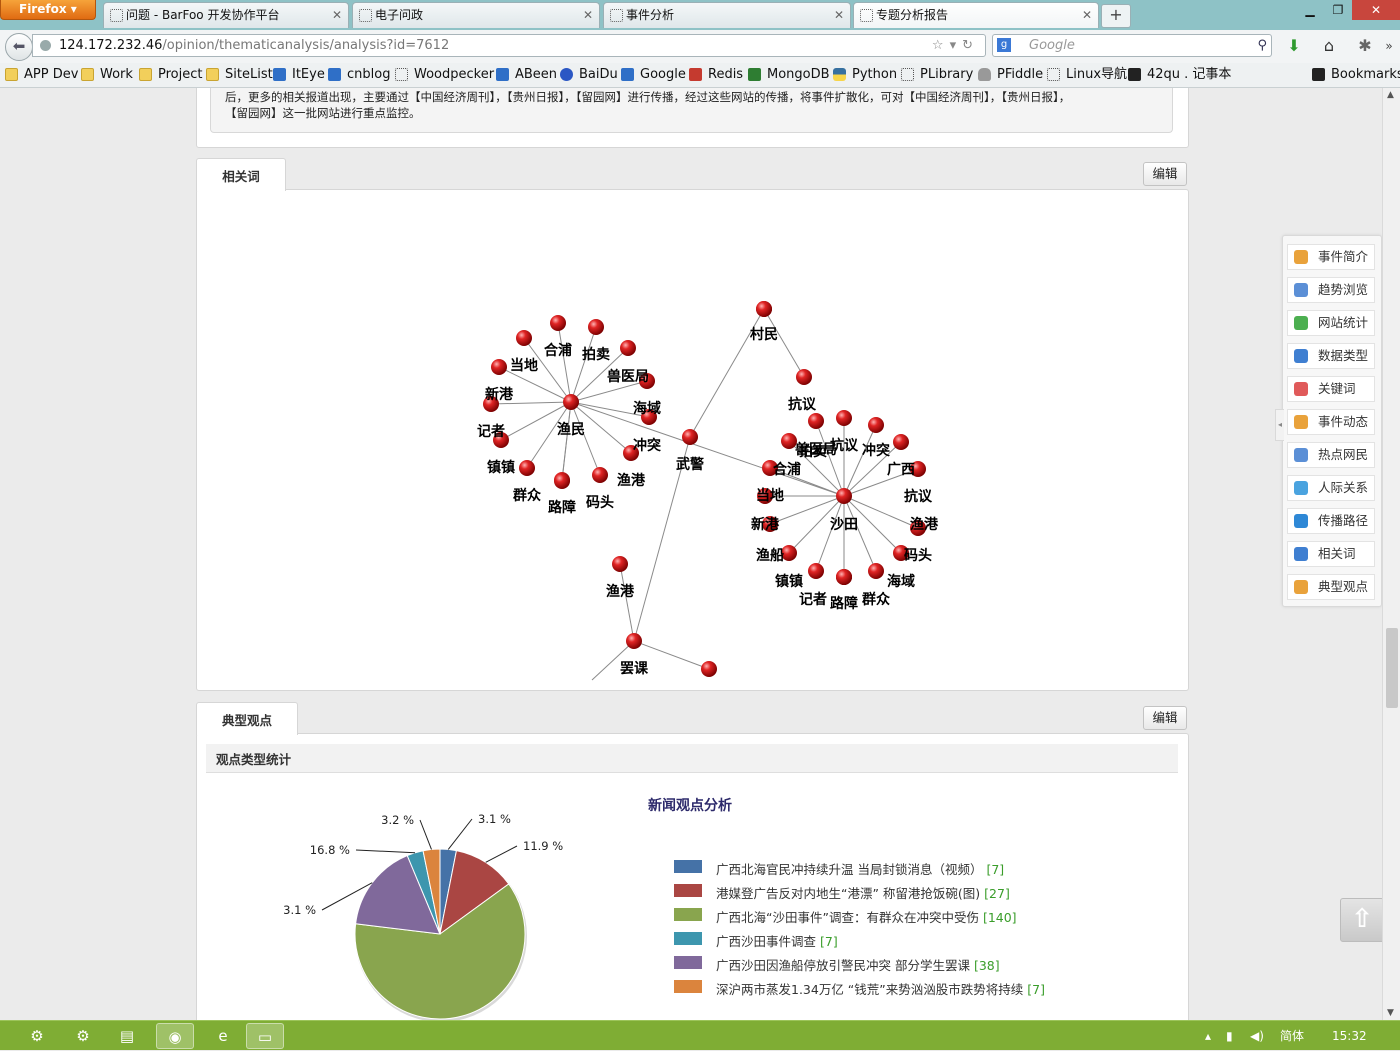  What do you see at coordinates (1010, 75) in the screenshot?
I see `bookmark-pfiddle: PFiddle` at bounding box center [1010, 75].